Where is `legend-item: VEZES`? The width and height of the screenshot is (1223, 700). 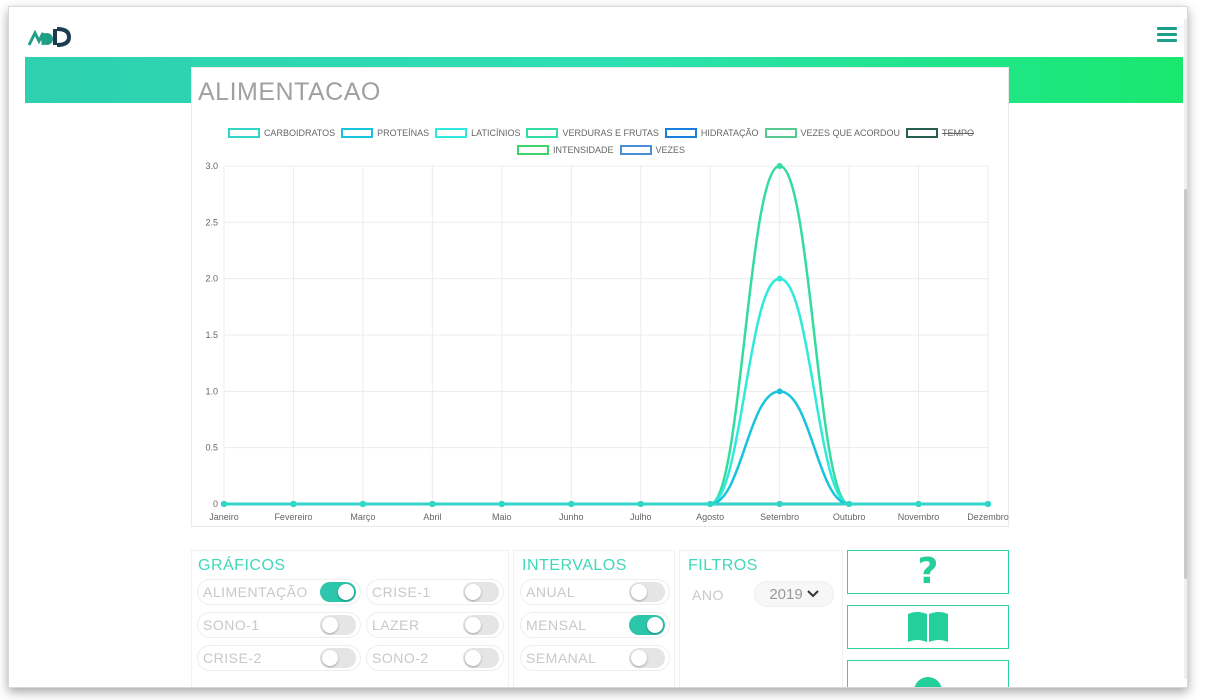 legend-item: VEZES is located at coordinates (652, 149).